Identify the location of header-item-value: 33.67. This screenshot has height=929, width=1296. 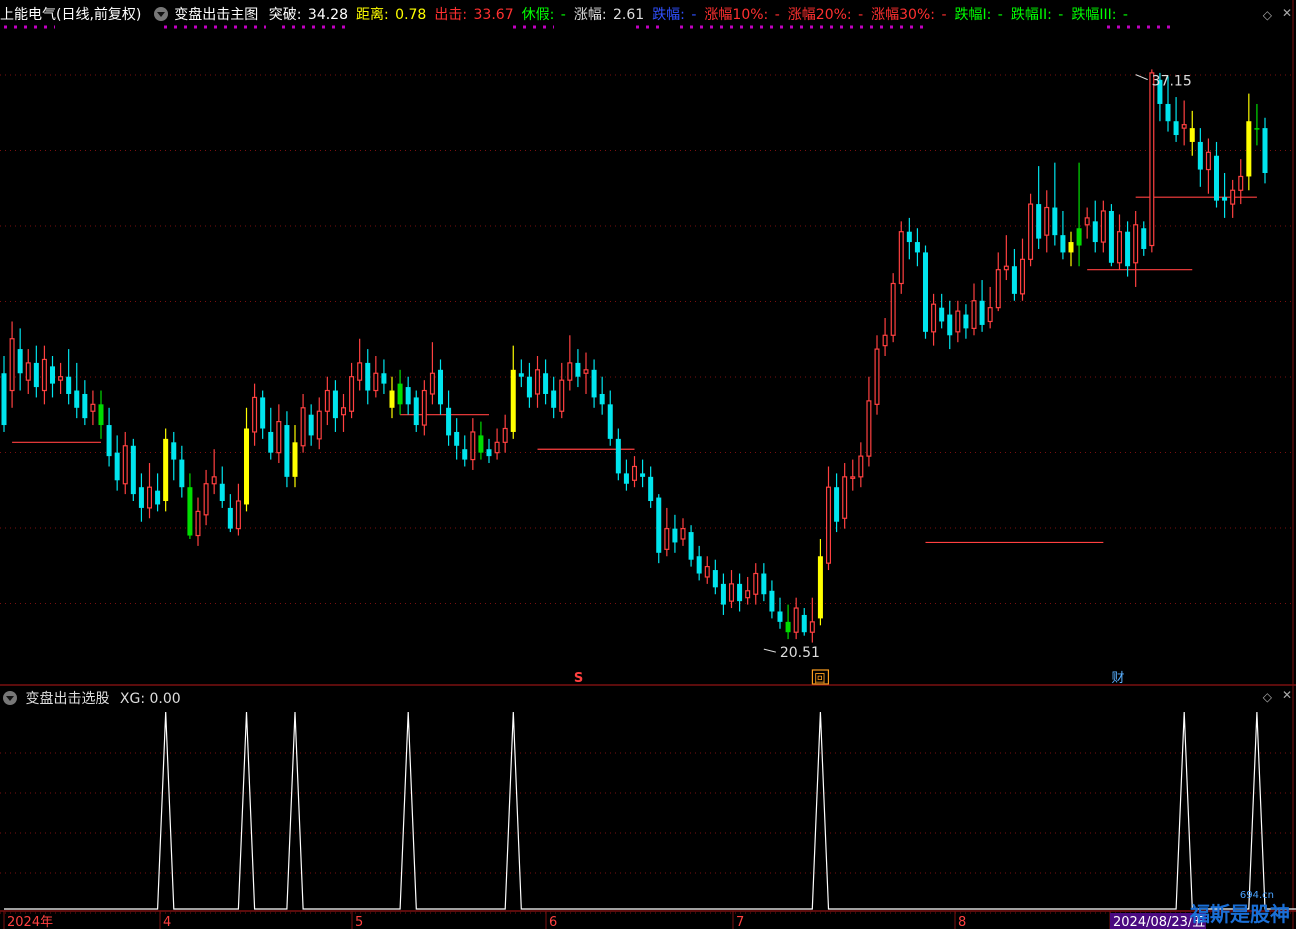
(493, 15).